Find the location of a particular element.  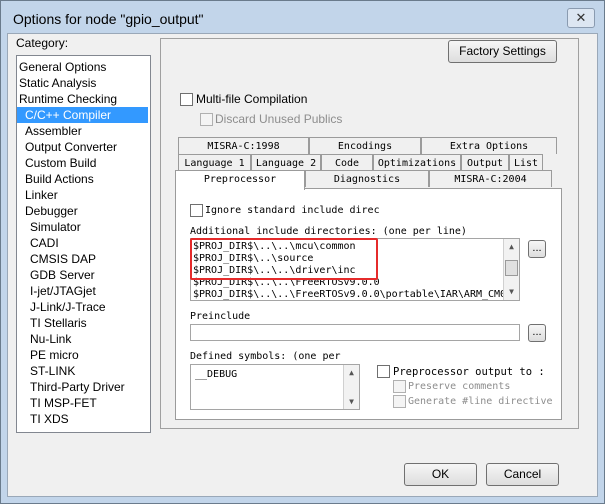

category-label: Category: is located at coordinates (42, 43).